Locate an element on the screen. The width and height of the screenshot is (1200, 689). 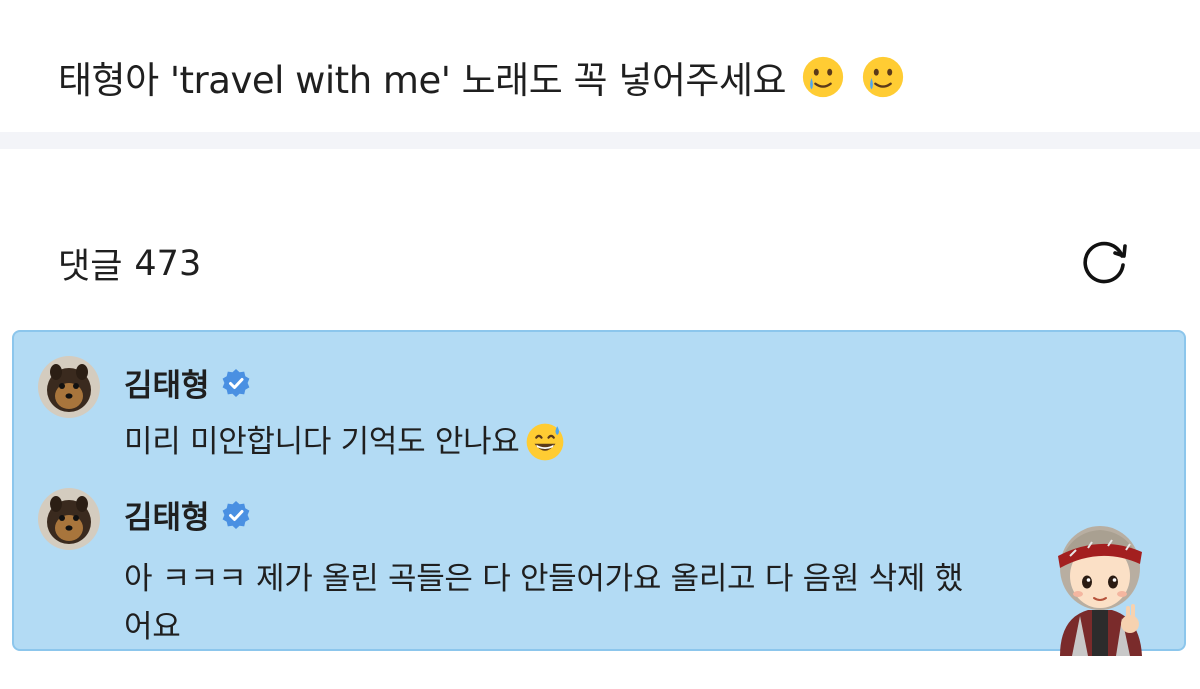
comments-header: 댓글 473 is located at coordinates (129, 263).